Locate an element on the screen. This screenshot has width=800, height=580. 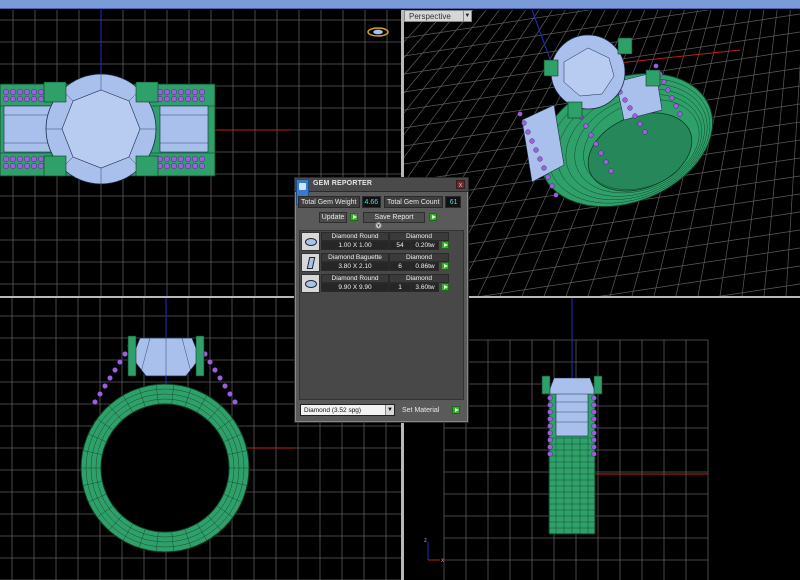
gem-count: 54 is located at coordinates (400, 245).